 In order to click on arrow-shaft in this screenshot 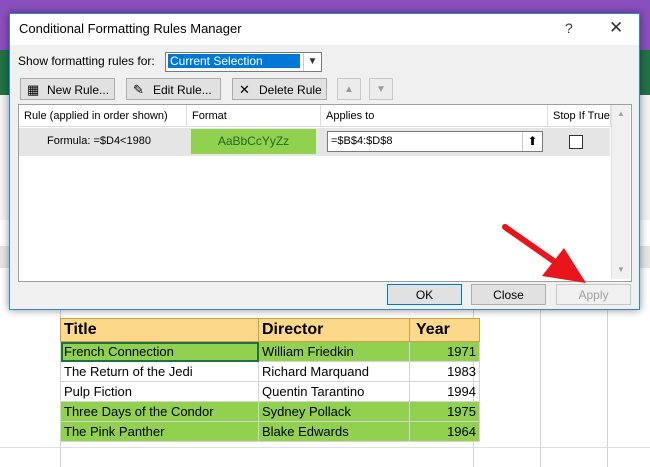, I will do `click(530, 244)`.